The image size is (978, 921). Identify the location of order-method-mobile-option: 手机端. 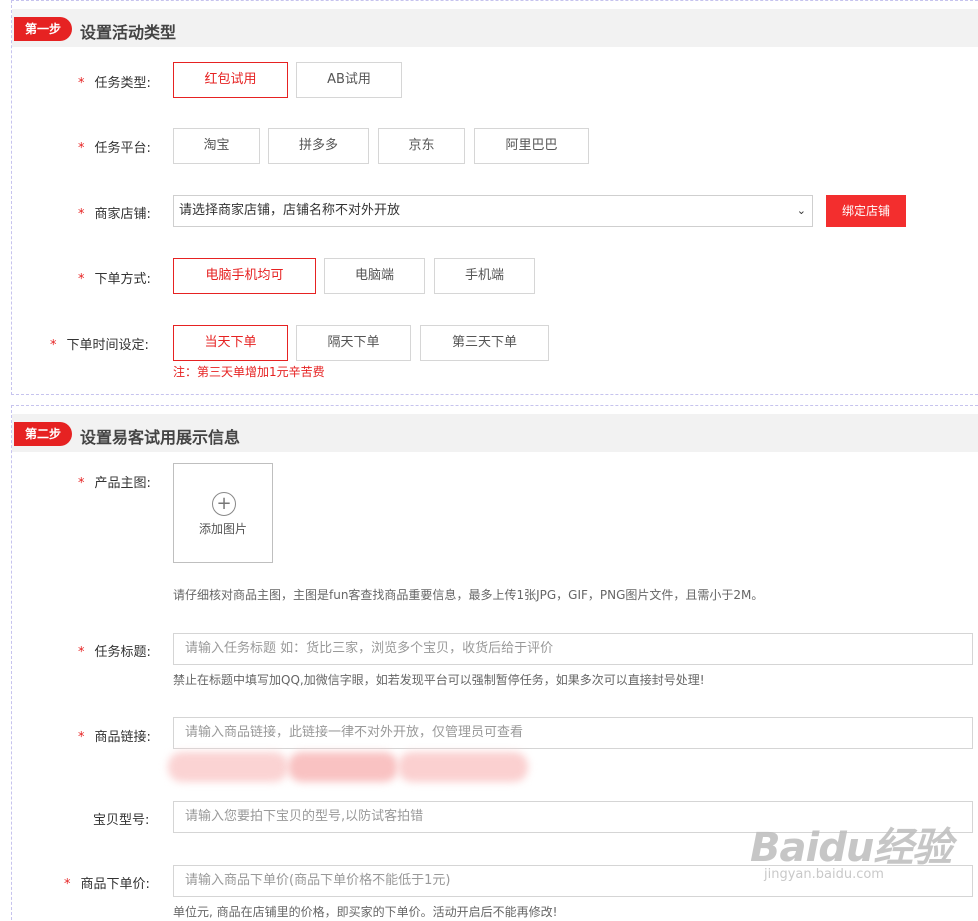
(484, 276).